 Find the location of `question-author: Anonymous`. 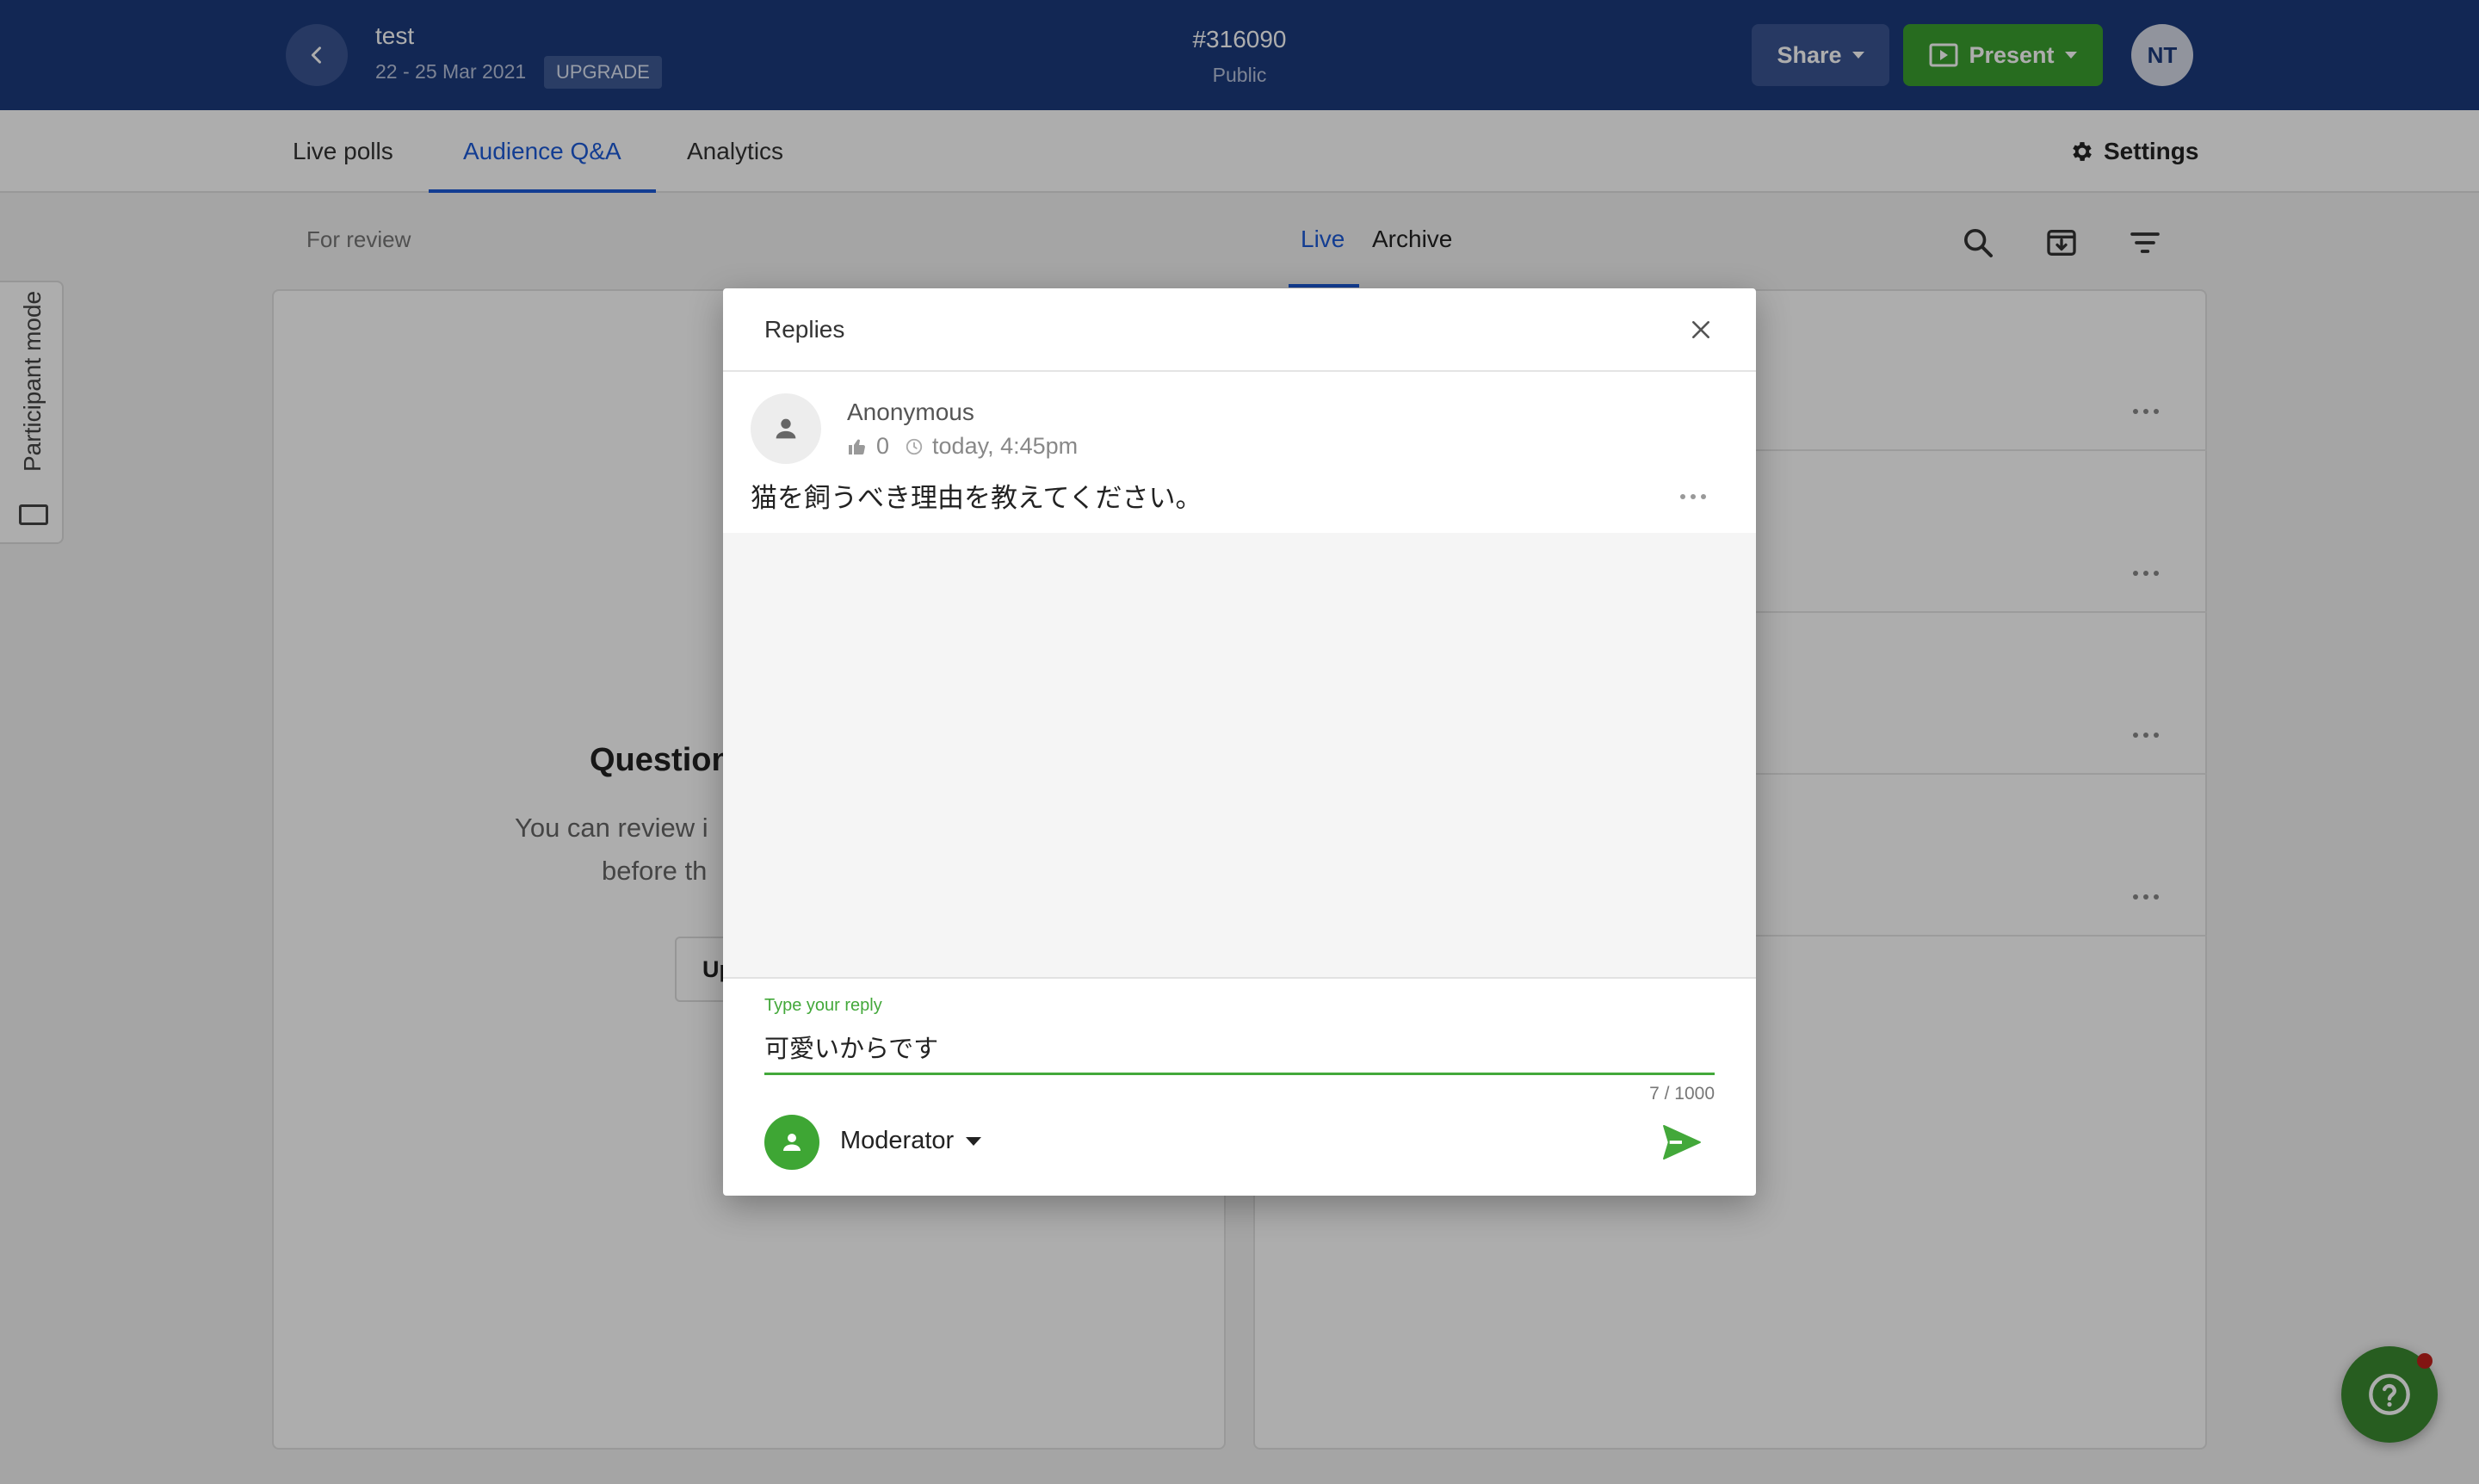

question-author: Anonymous is located at coordinates (910, 412).